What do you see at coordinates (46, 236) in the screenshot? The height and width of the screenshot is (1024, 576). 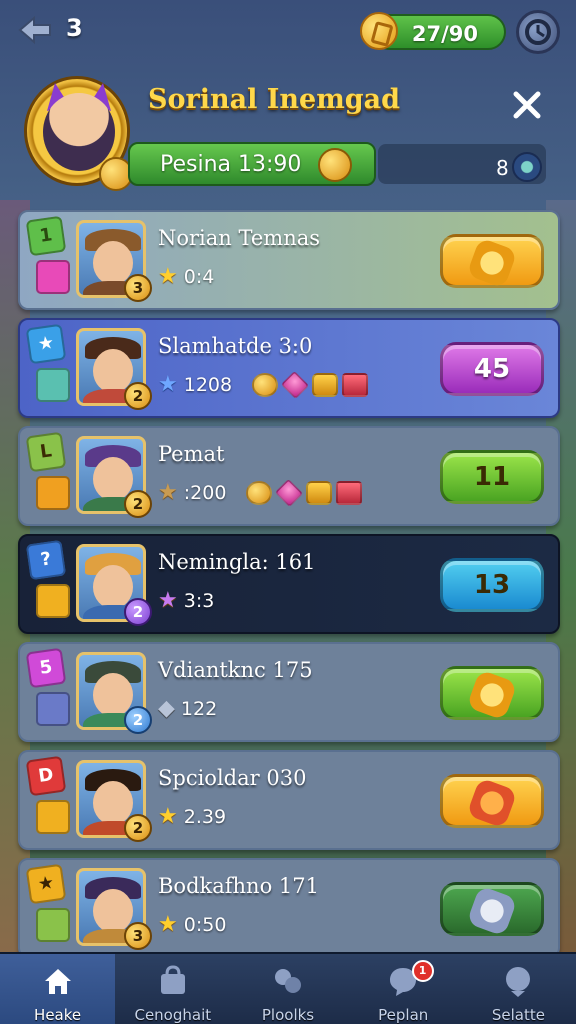 I see `rank-badge: 1` at bounding box center [46, 236].